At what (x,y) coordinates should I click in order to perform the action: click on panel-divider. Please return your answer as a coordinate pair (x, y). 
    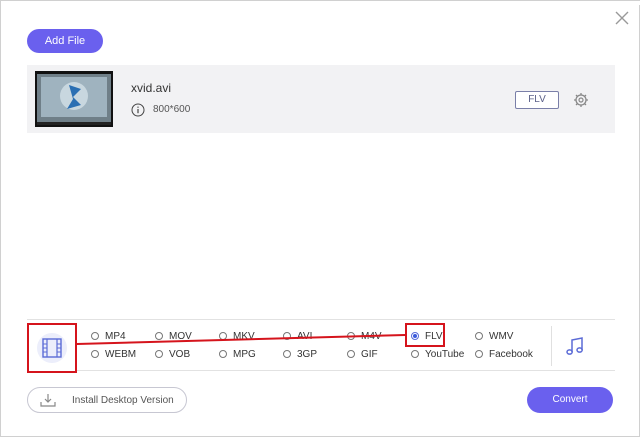
    Looking at the image, I should click on (551, 346).